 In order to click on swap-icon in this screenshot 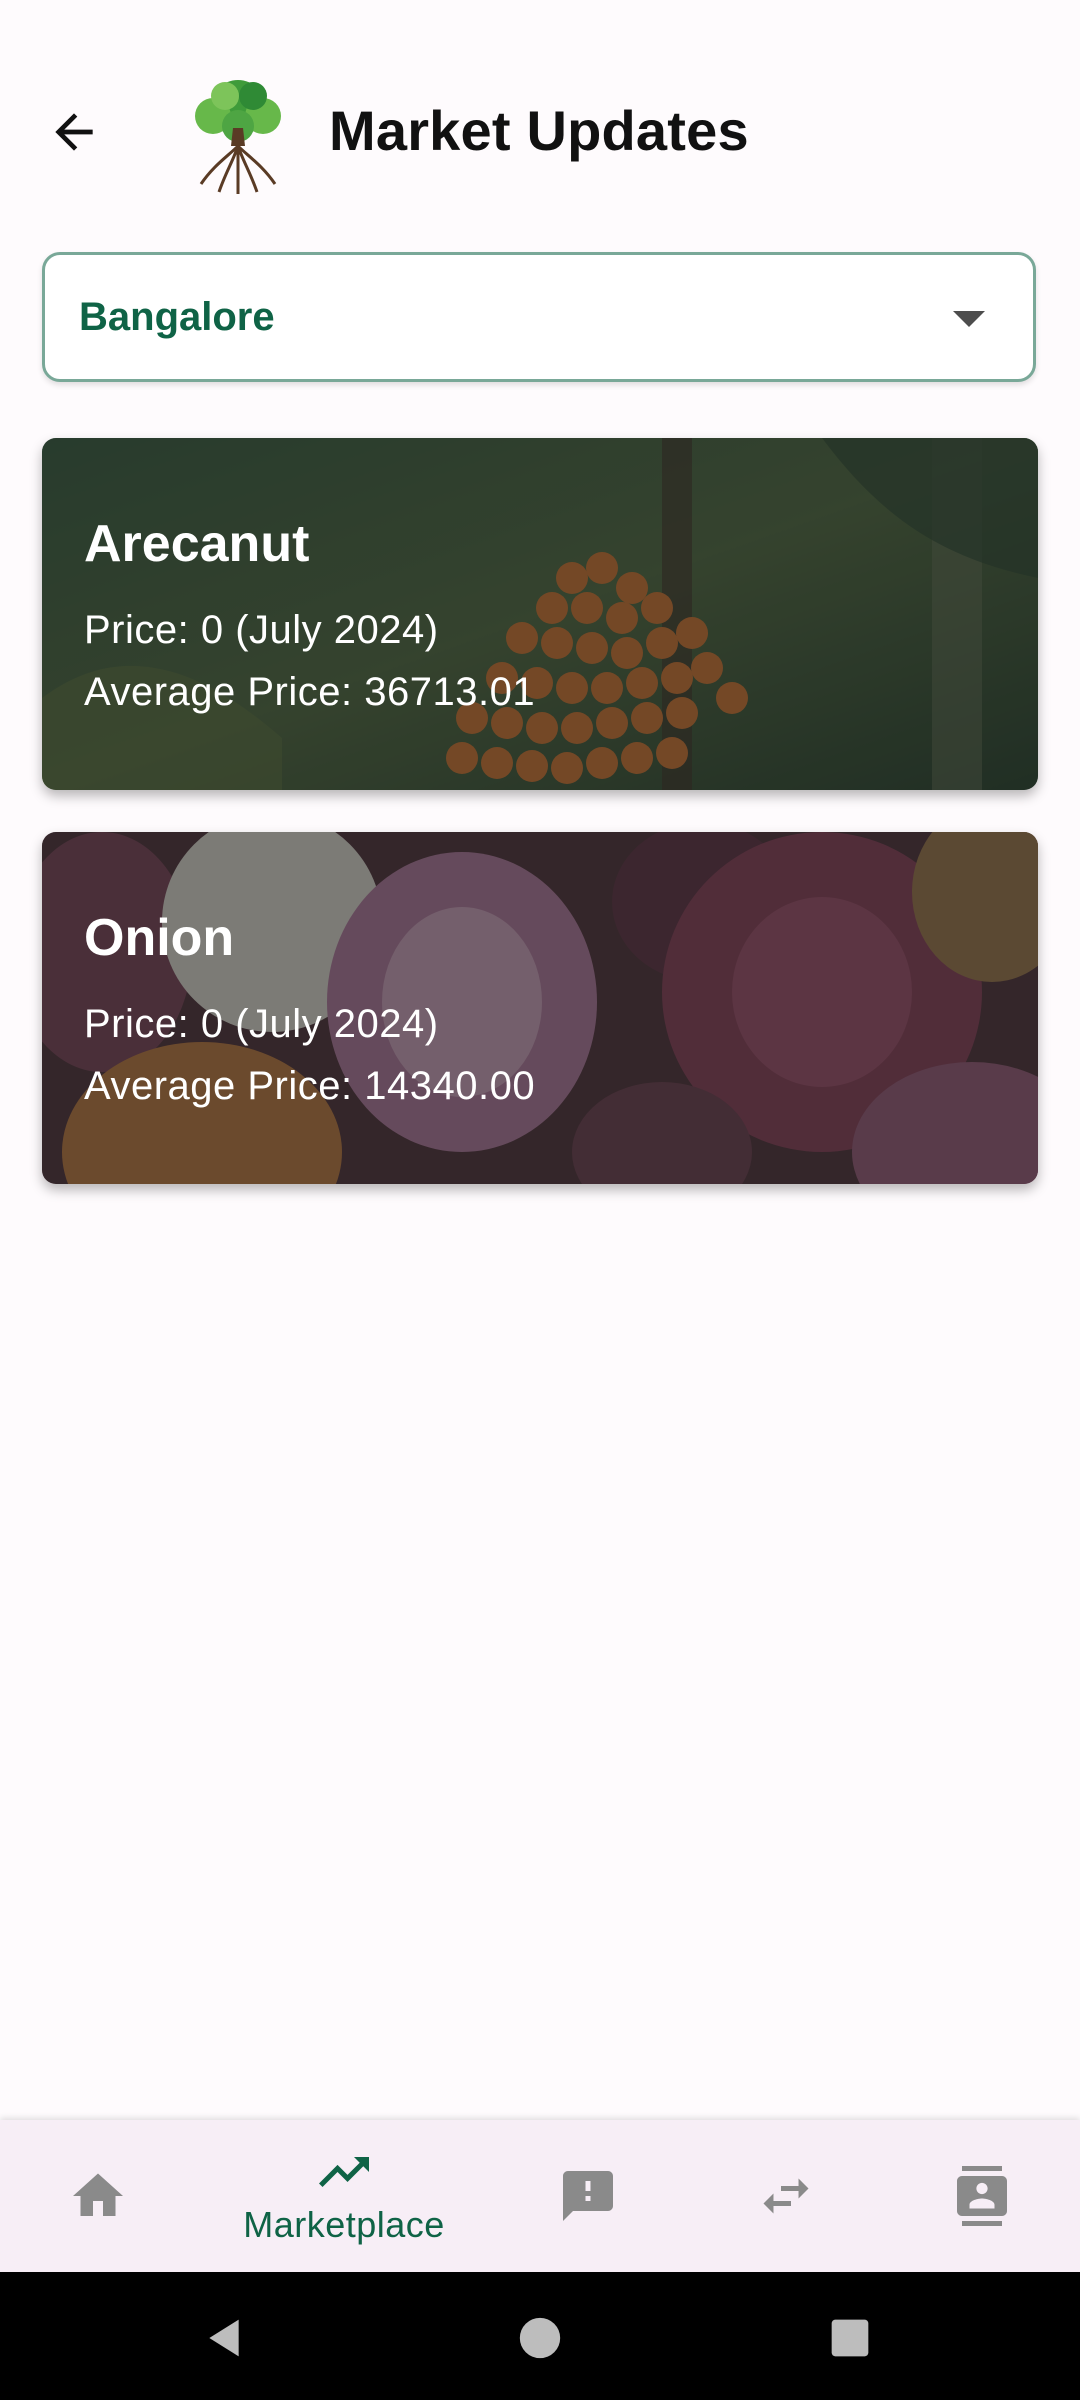, I will do `click(786, 2196)`.